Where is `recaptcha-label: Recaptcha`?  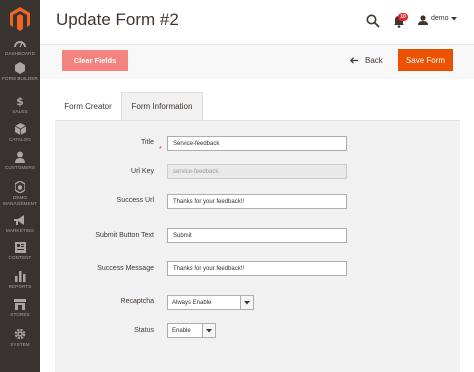 recaptcha-label: Recaptcha is located at coordinates (137, 301).